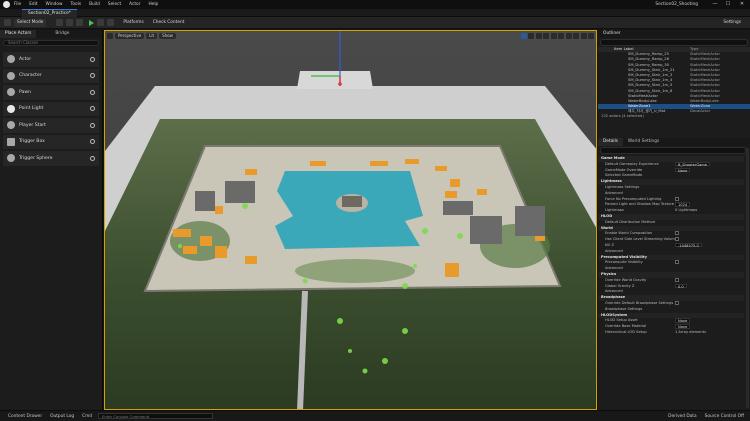 This screenshot has width=750, height=421. Describe the element at coordinates (340, 84) in the screenshot. I see `gizmo-pivot` at that location.